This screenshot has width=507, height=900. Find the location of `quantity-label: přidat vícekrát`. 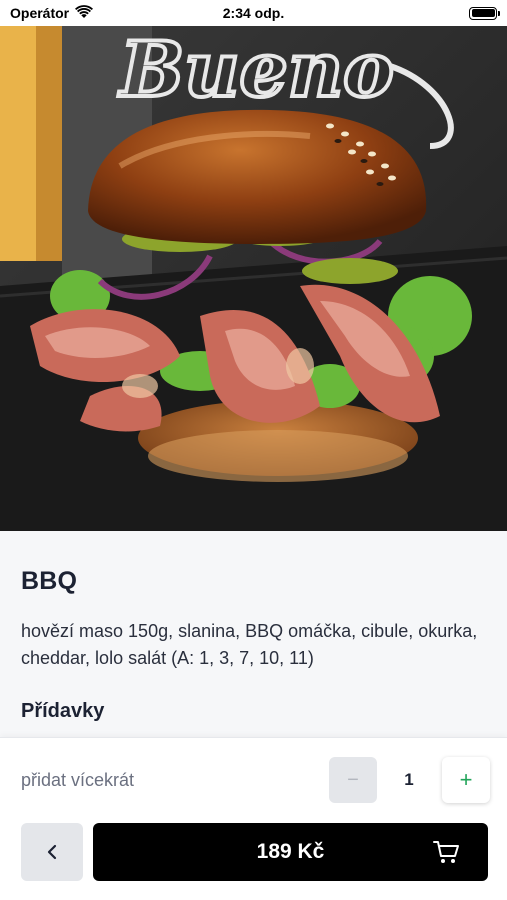

quantity-label: přidat vícekrát is located at coordinates (78, 780).